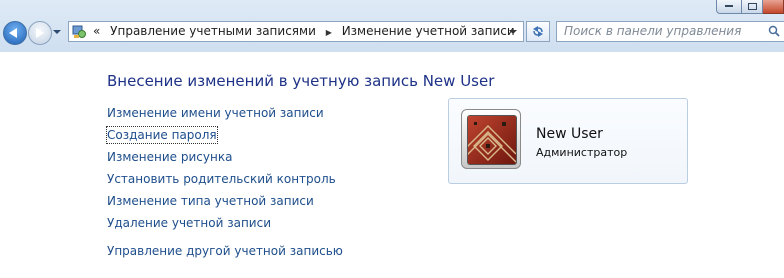 Image resolution: width=784 pixels, height=278 pixels. Describe the element at coordinates (225, 251) in the screenshot. I see `task-manage-another-account-link: Управление другой учетной записью` at that location.